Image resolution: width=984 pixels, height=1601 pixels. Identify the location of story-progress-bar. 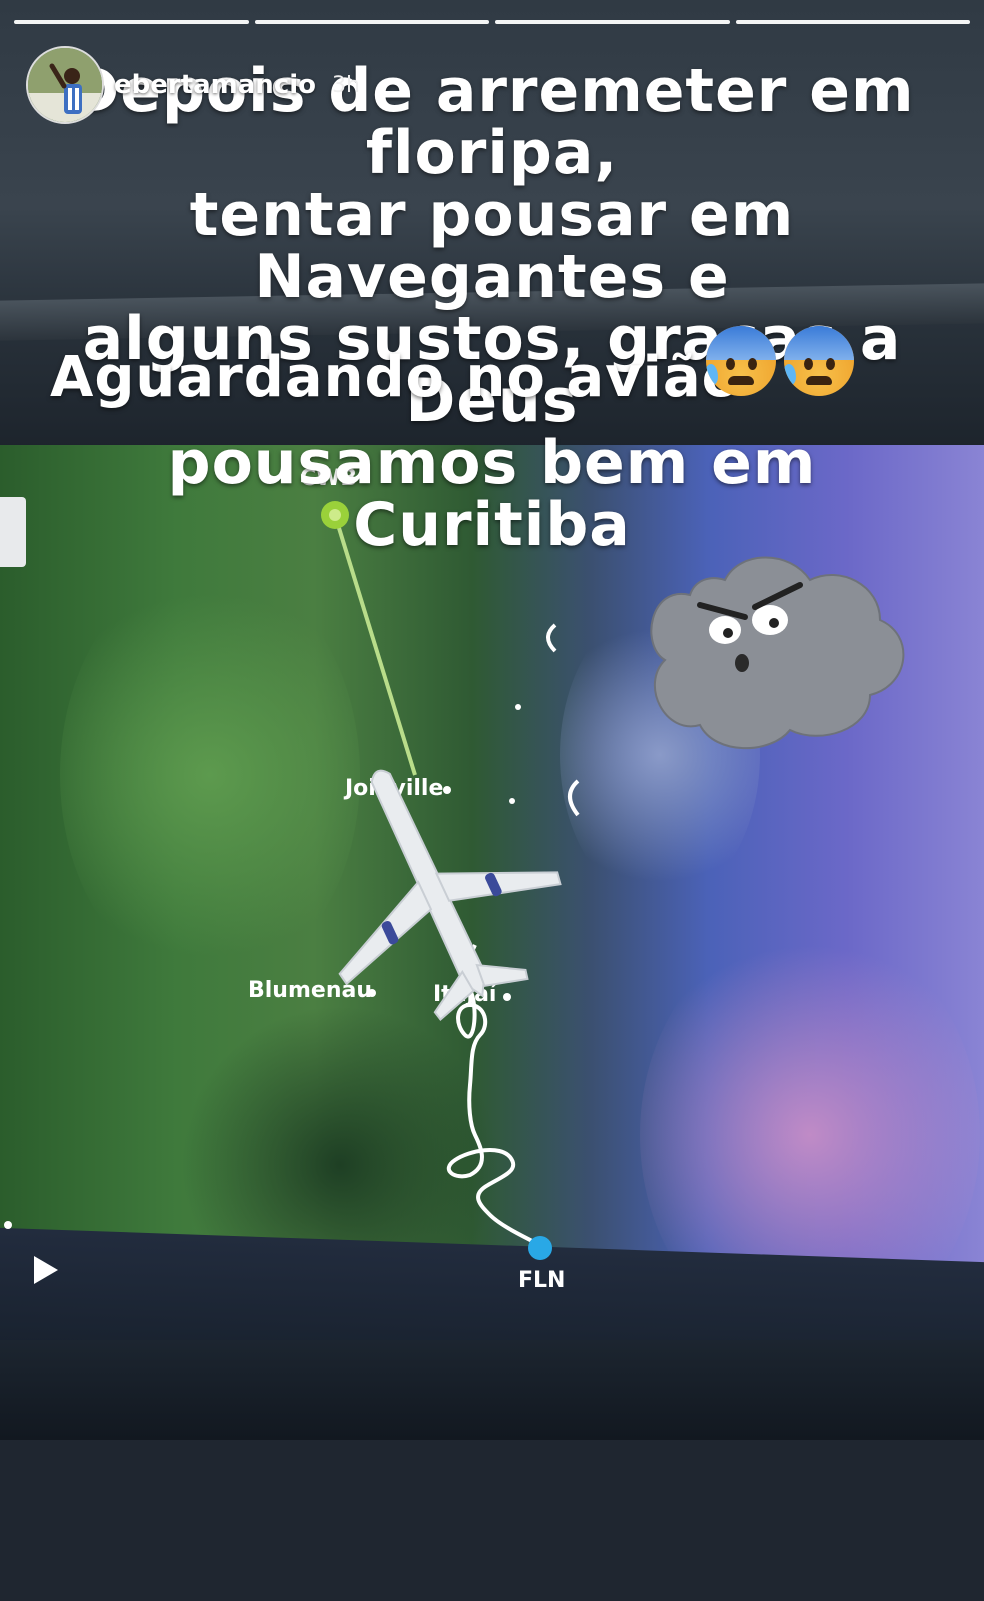
(492, 22).